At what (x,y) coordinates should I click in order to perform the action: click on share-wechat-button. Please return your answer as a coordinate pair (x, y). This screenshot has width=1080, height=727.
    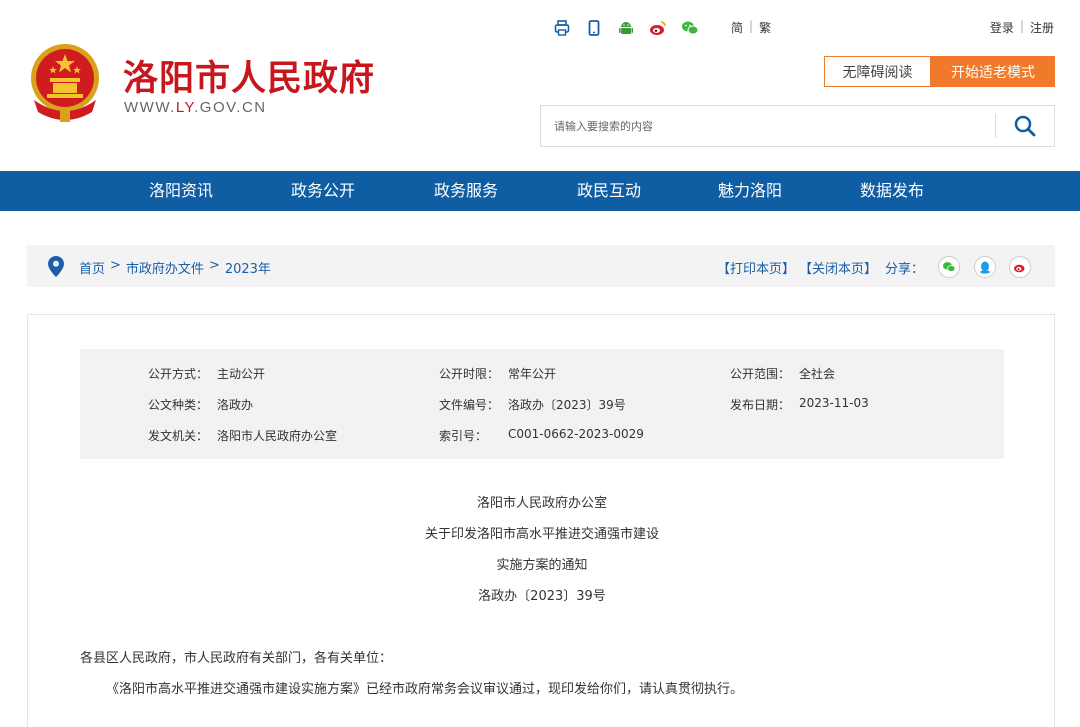
    Looking at the image, I should click on (949, 267).